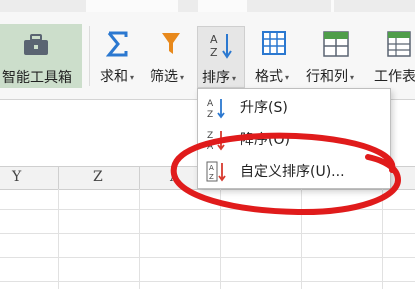 Image resolution: width=415 pixels, height=289 pixels. I want to click on column-header-y: Y, so click(16, 177).